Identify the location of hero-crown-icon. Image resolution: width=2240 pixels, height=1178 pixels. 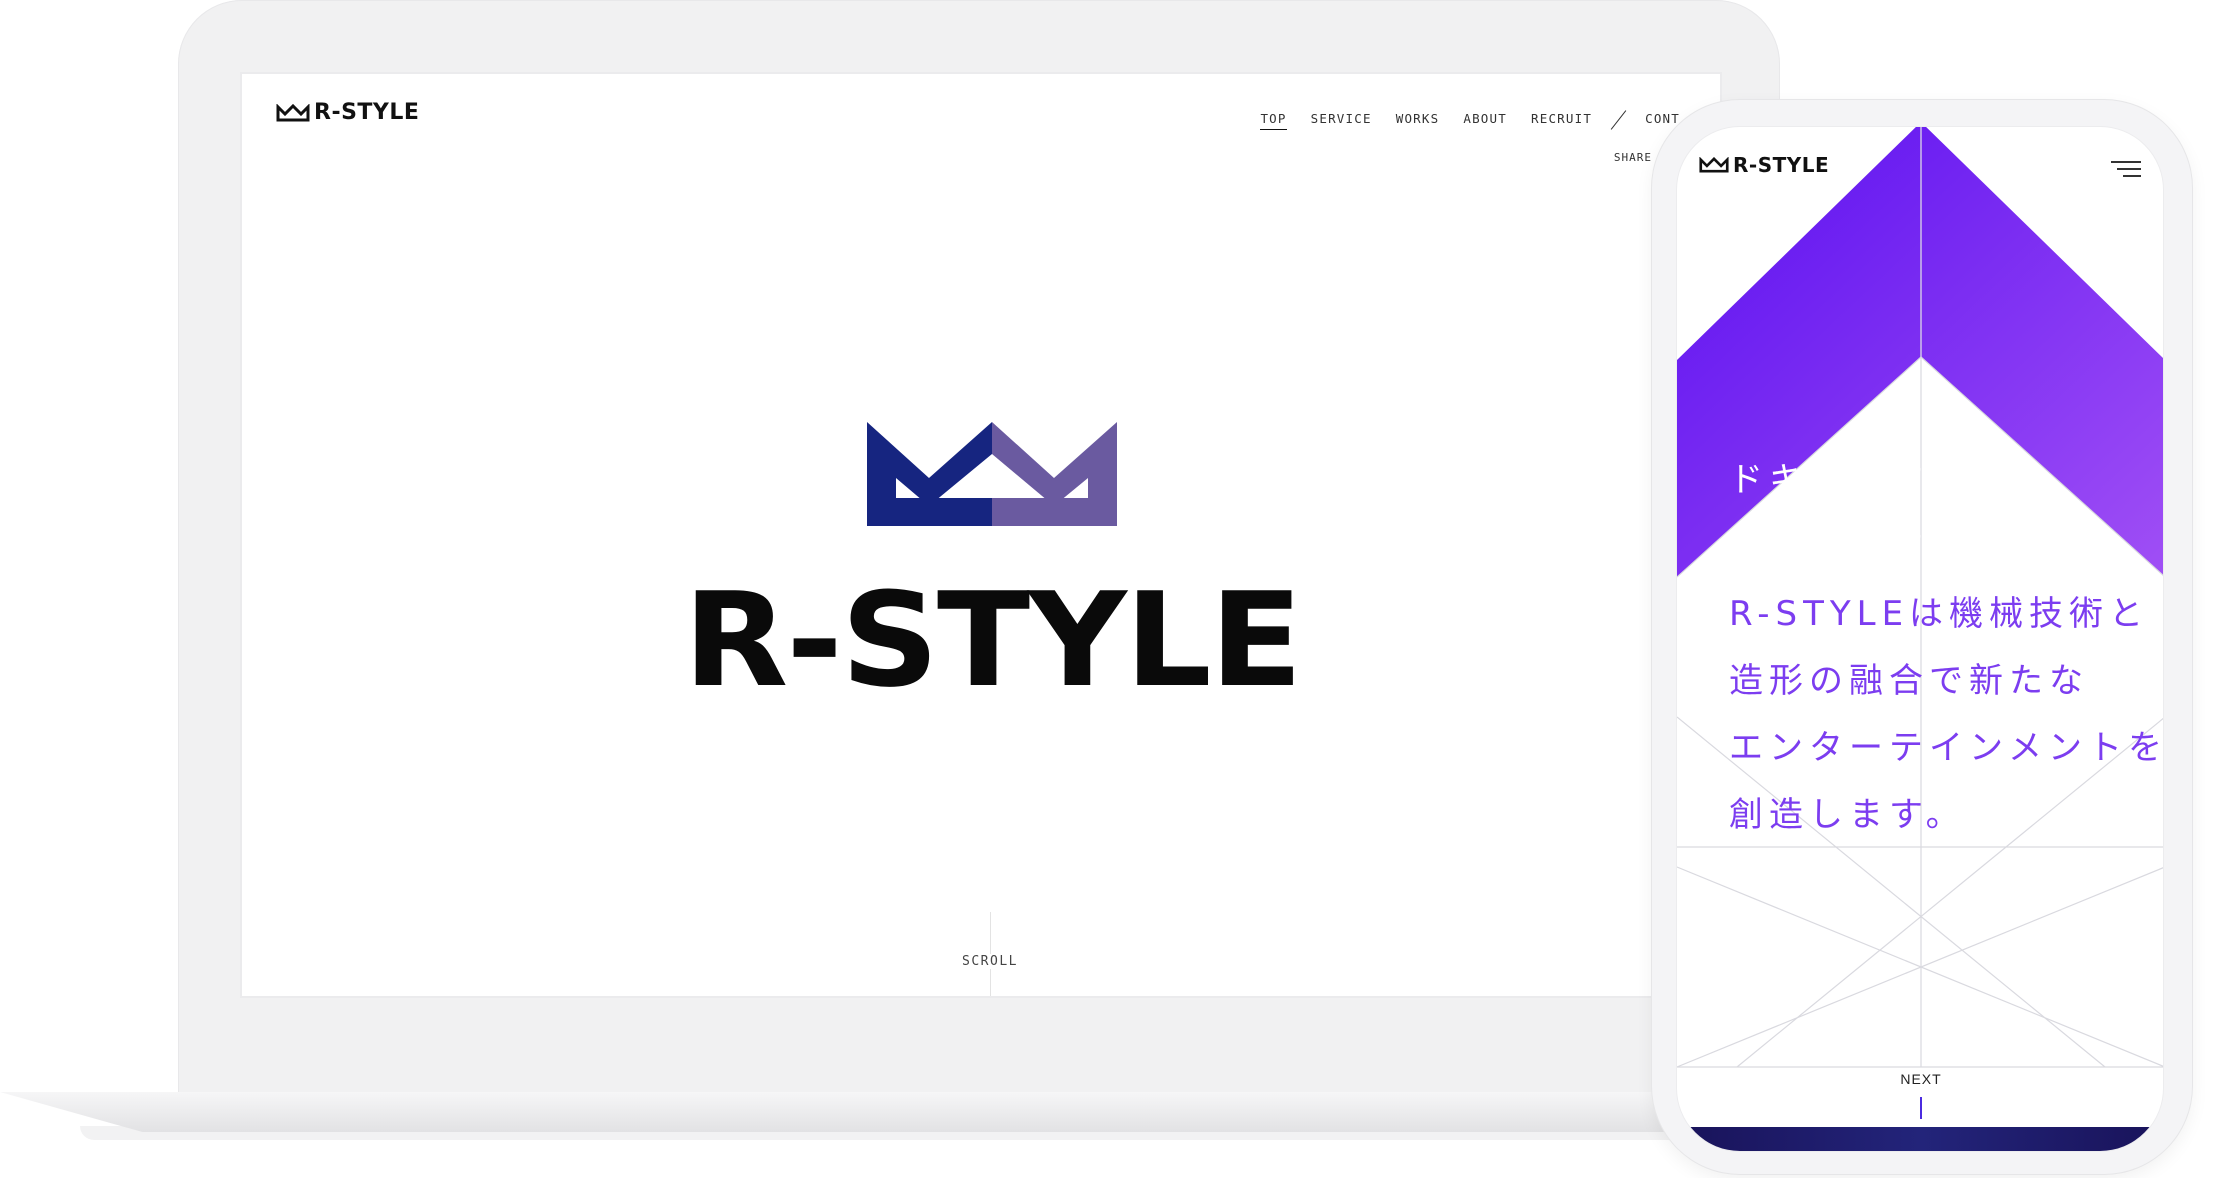
(992, 474).